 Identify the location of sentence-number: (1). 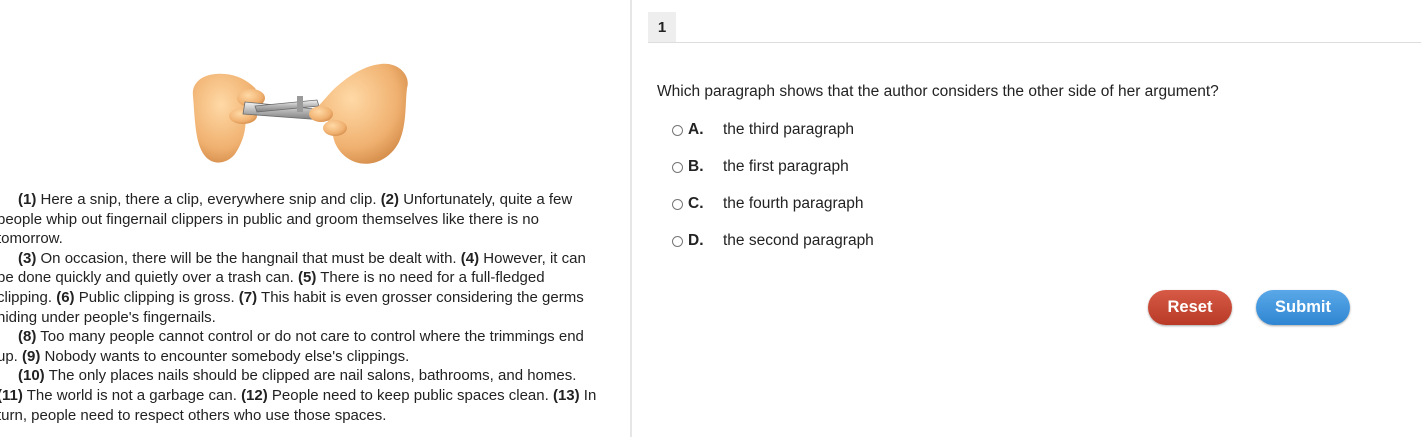
(27, 199).